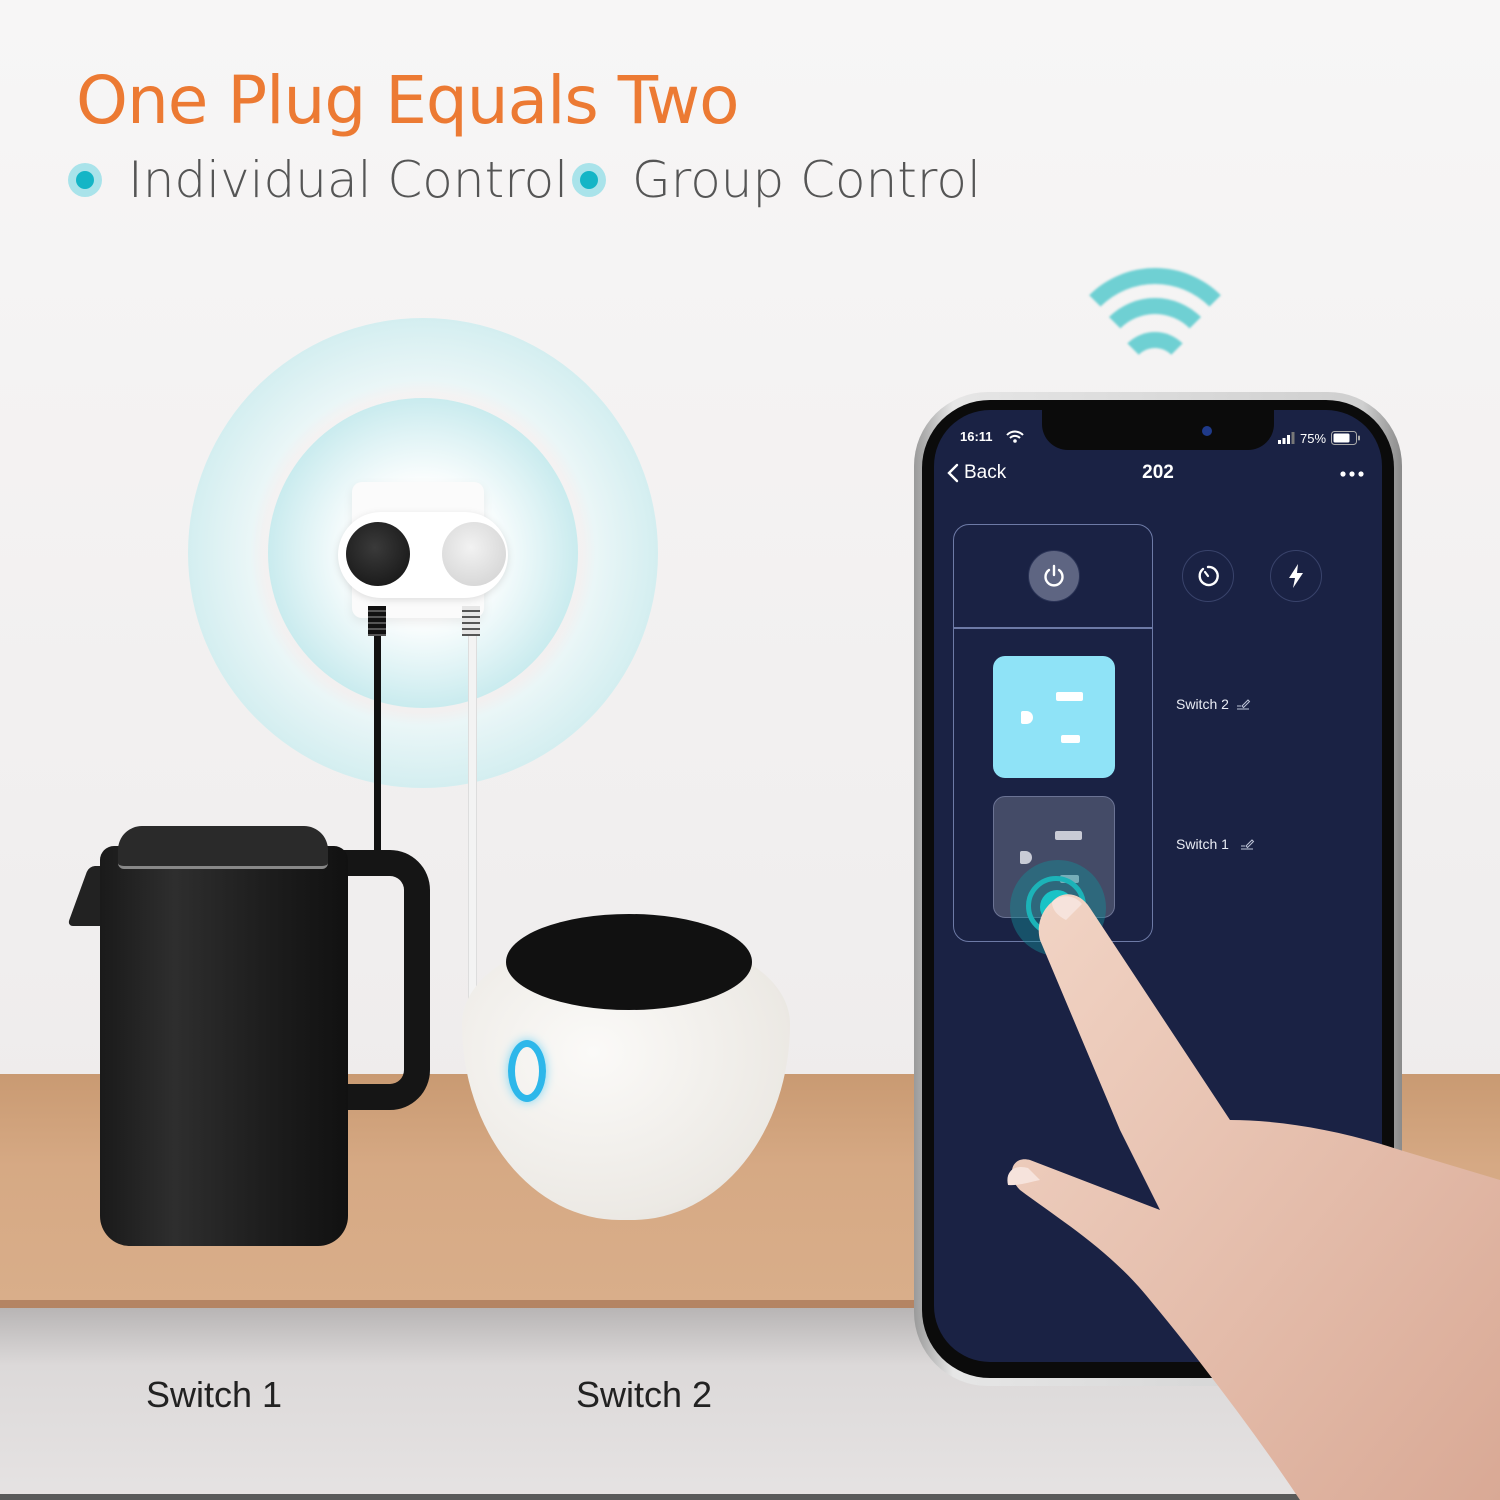  I want to click on black-plug-head, so click(378, 554).